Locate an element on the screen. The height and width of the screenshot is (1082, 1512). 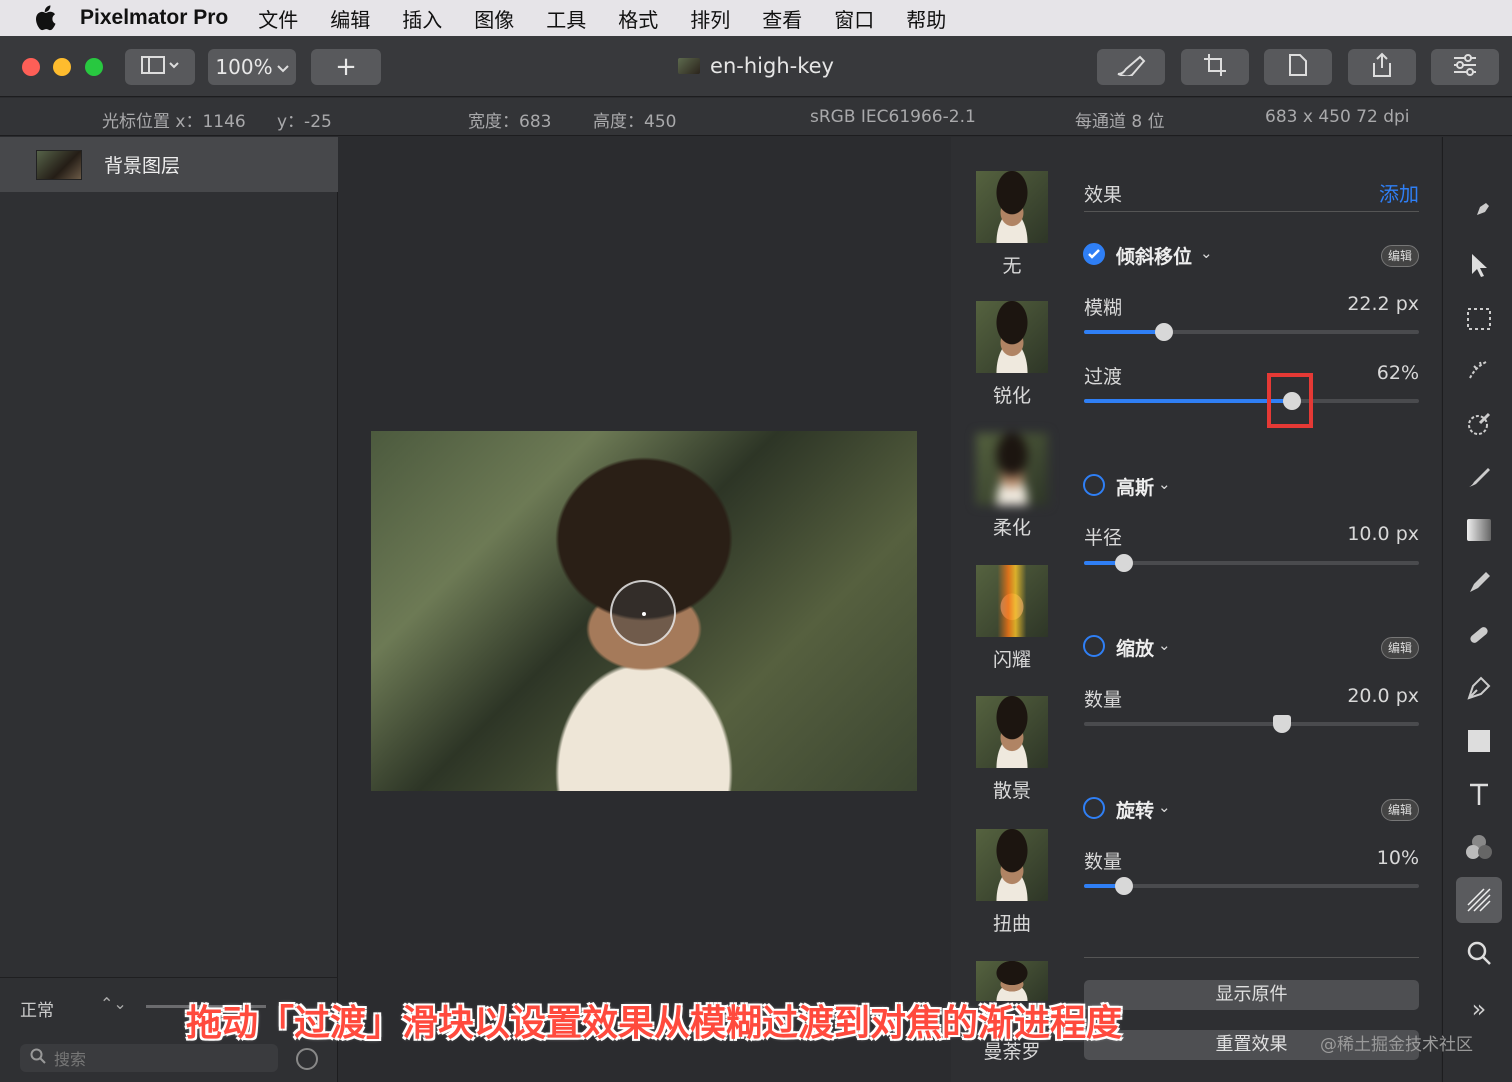
erase-tool-icon is located at coordinates (1479, 583).